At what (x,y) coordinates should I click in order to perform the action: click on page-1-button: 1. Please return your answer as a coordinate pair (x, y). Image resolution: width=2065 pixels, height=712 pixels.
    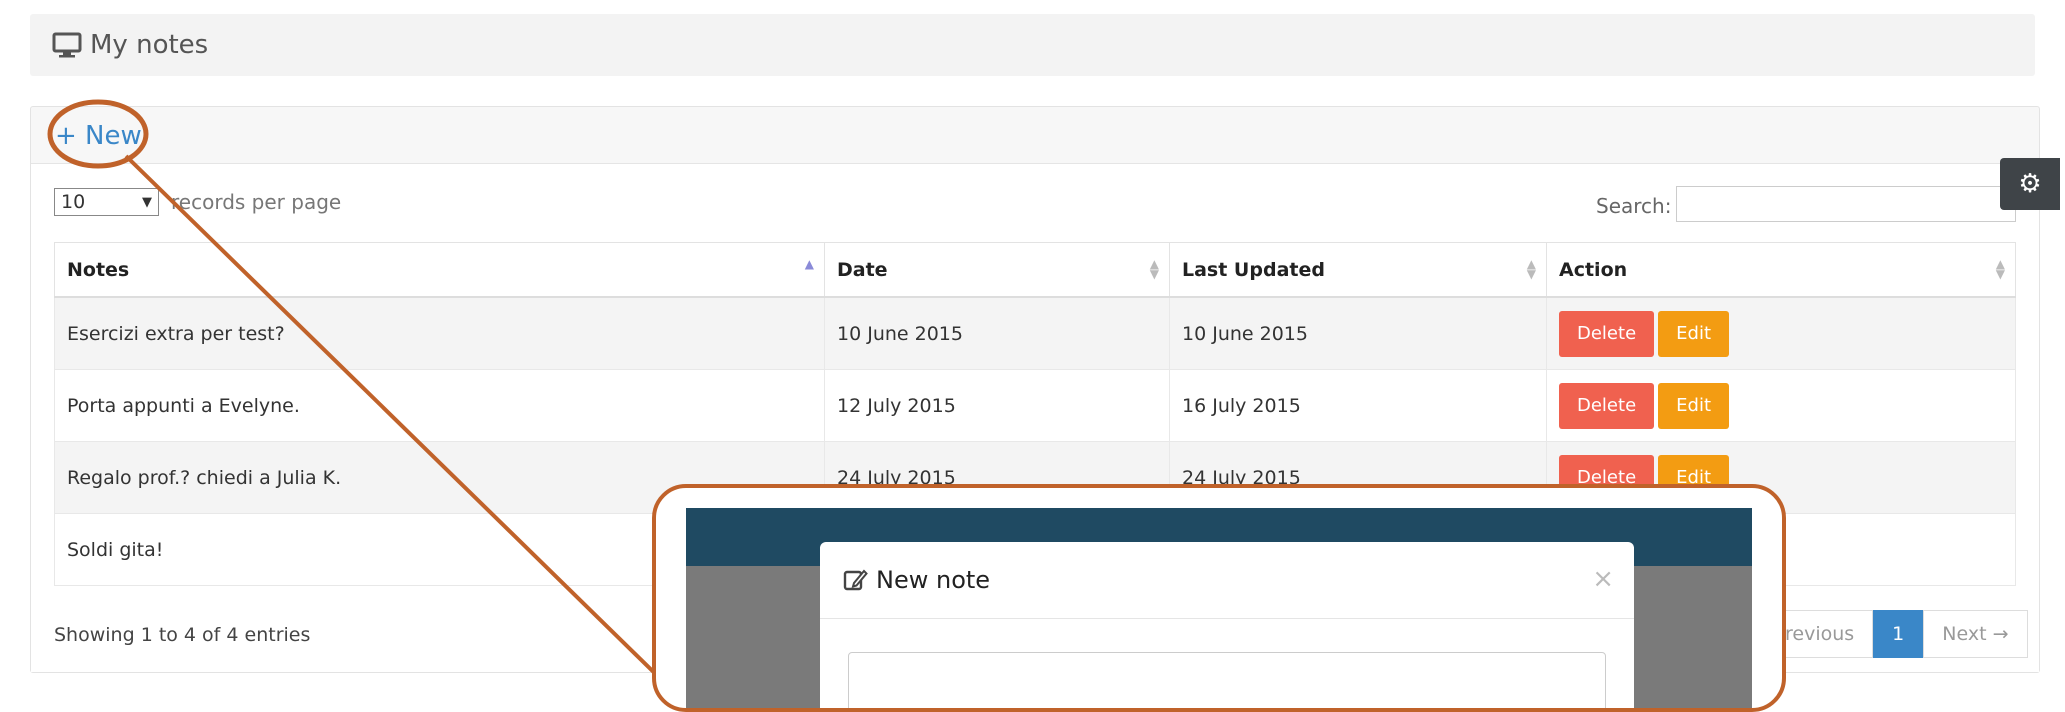
    Looking at the image, I should click on (1898, 634).